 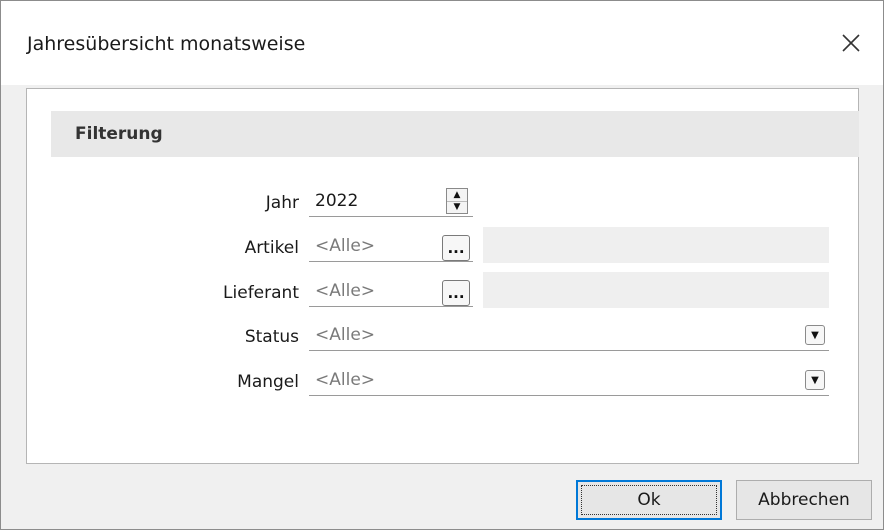 What do you see at coordinates (282, 203) in the screenshot?
I see `jahr-label: Jahr` at bounding box center [282, 203].